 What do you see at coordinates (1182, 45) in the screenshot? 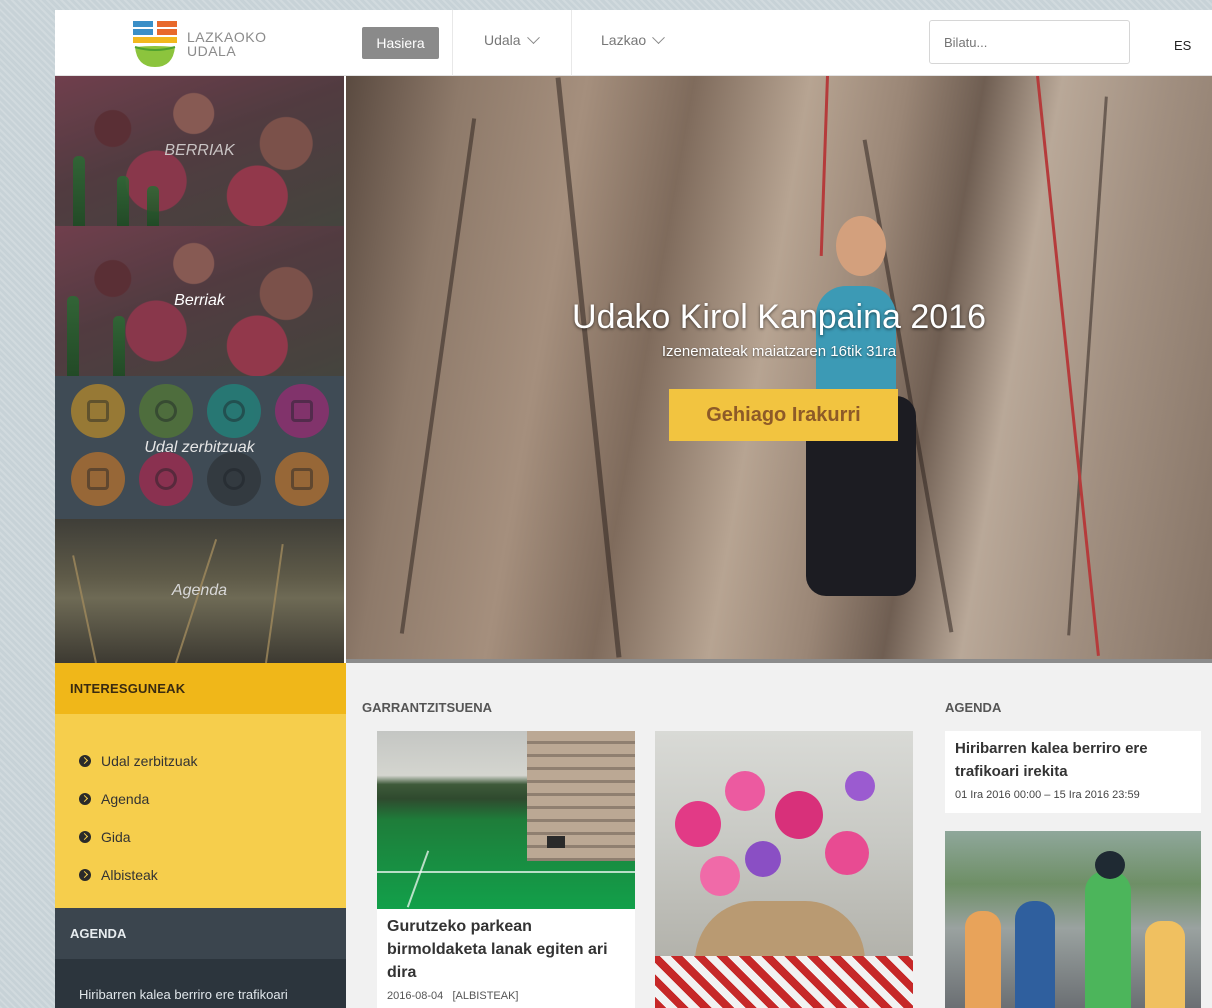
I see `language-switch: ES` at bounding box center [1182, 45].